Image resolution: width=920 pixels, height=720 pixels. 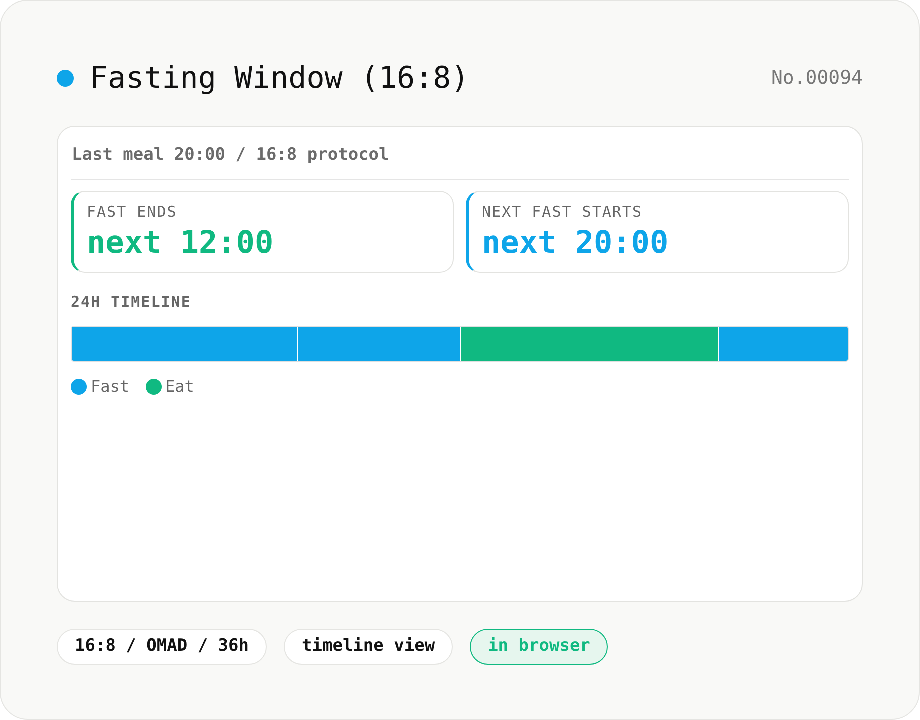 I want to click on legend-label: Eat, so click(x=180, y=387).